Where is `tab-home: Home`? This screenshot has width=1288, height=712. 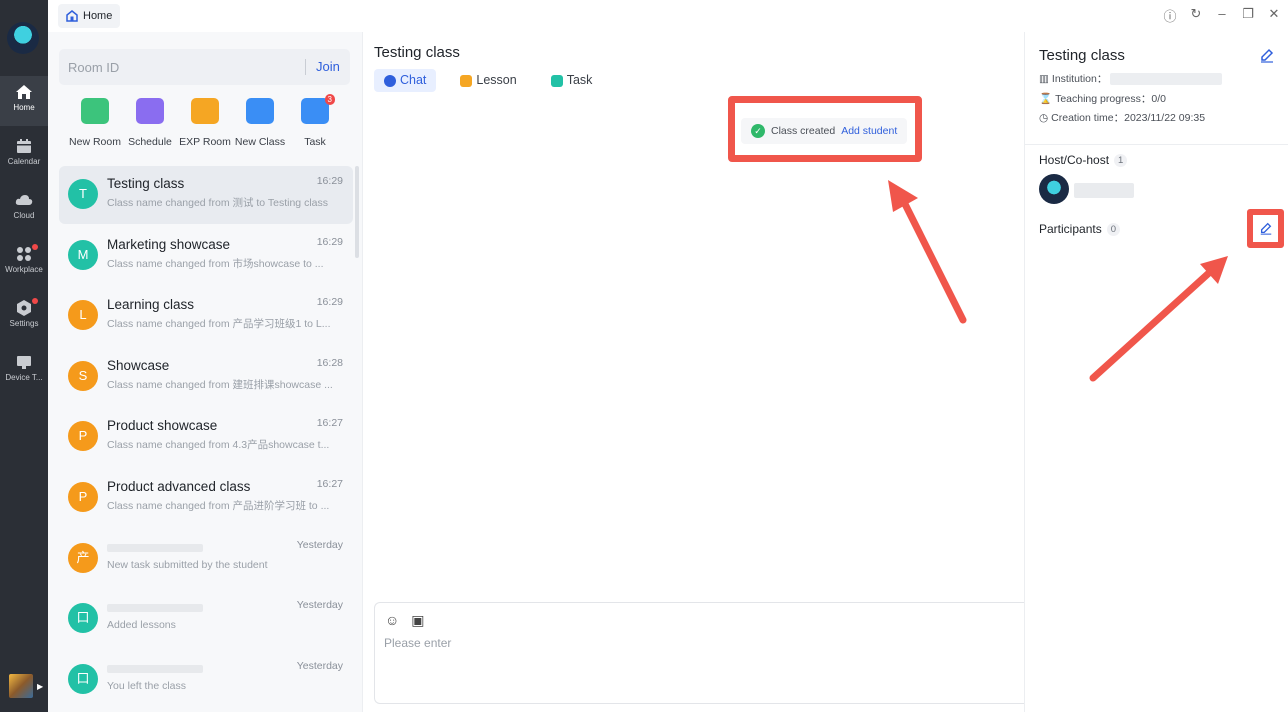 tab-home: Home is located at coordinates (89, 16).